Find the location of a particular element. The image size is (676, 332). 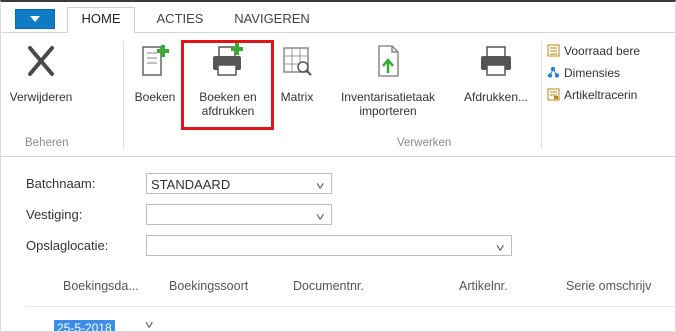

column-header-item-no: Artikelnr. is located at coordinates (483, 286).